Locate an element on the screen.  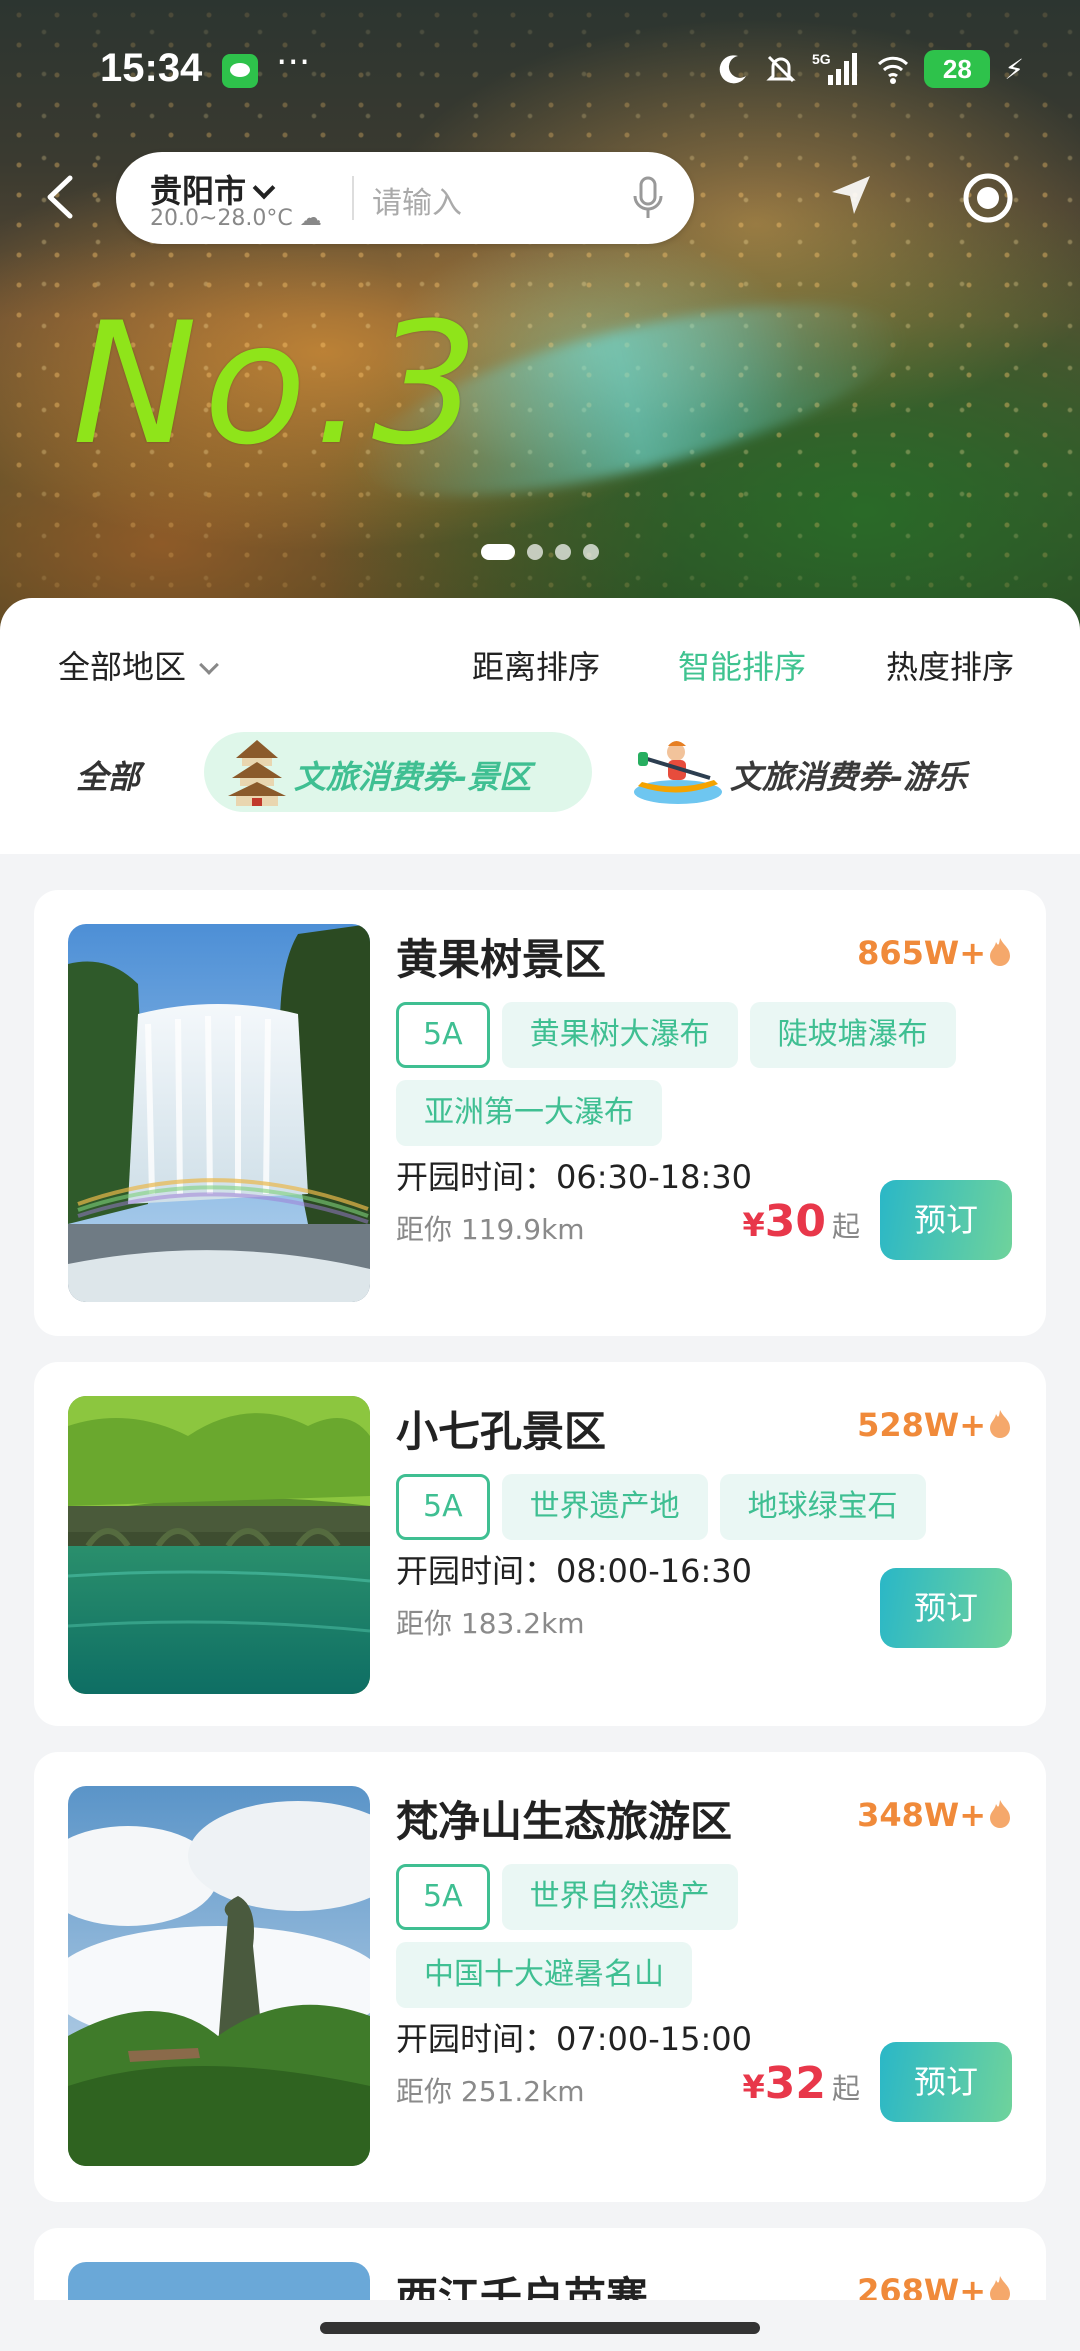
wifi-icon is located at coordinates (893, 70).